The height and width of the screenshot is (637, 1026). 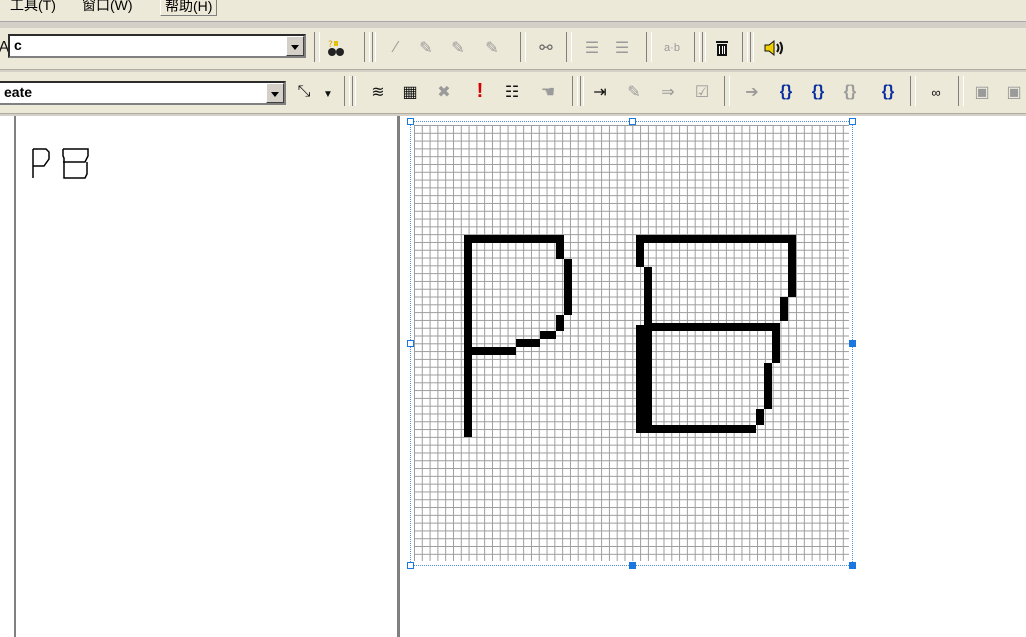 What do you see at coordinates (60, 163) in the screenshot?
I see `preview-glyphs-svg` at bounding box center [60, 163].